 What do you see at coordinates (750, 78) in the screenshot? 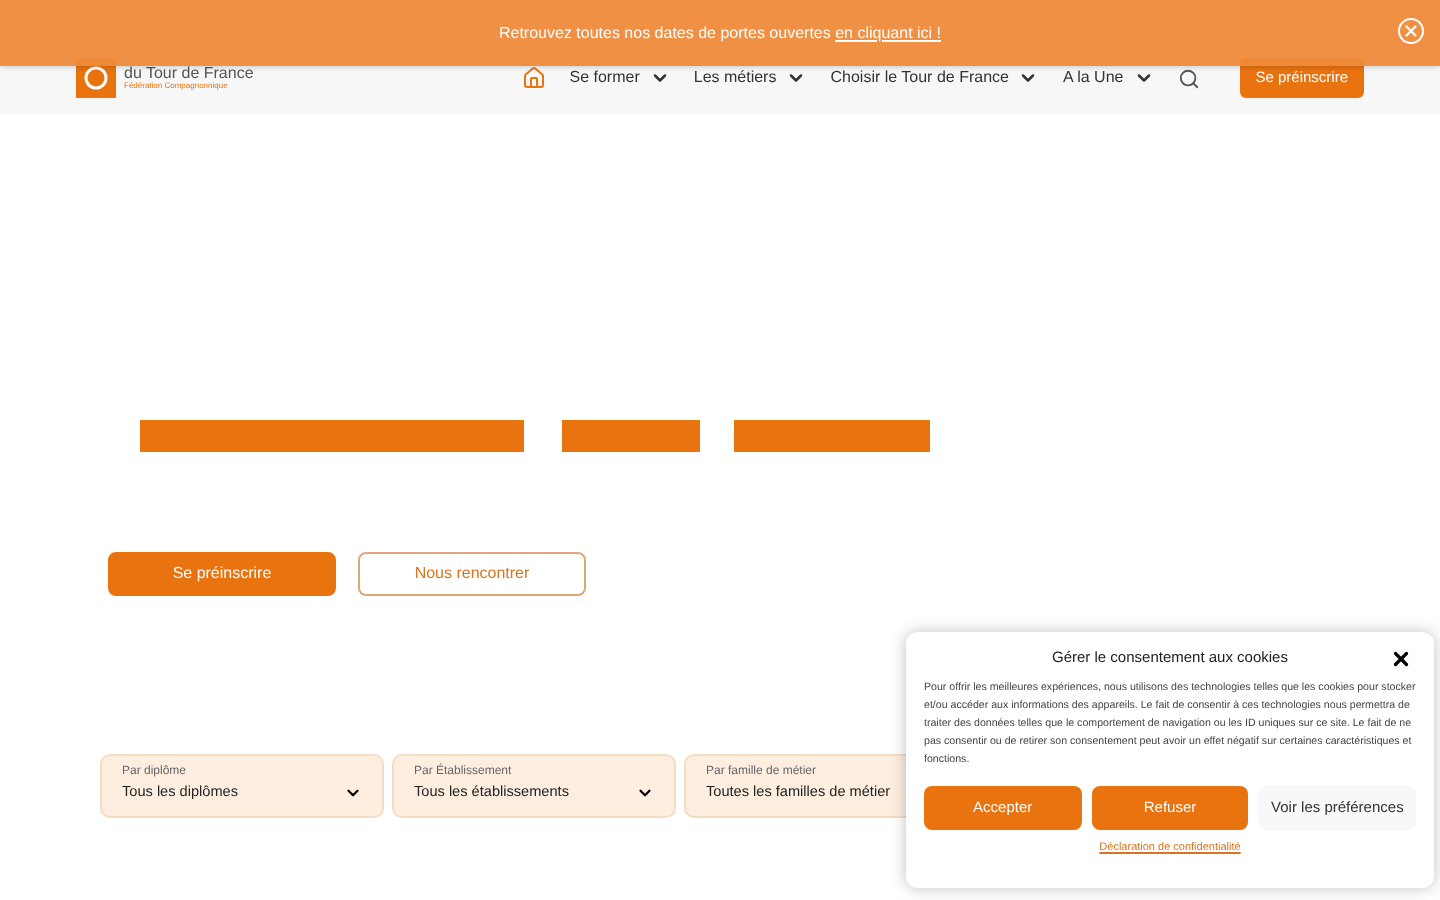
I see `nav-link: Les métiers` at bounding box center [750, 78].